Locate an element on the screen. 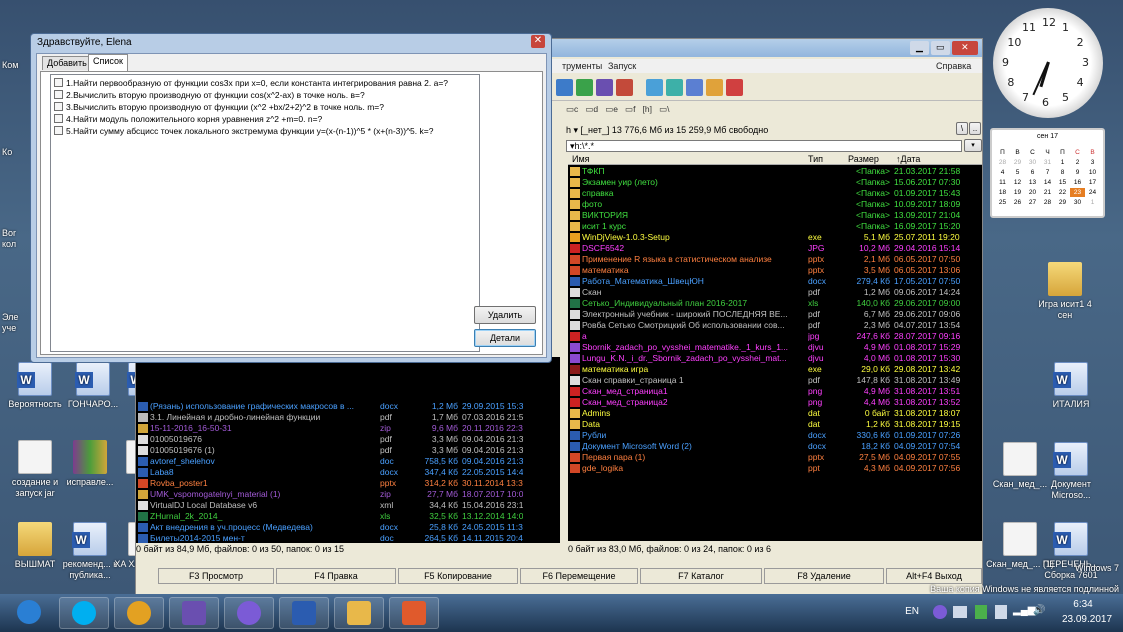 This screenshot has width=1123, height=632. calendar-day: 17 is located at coordinates (1092, 182).